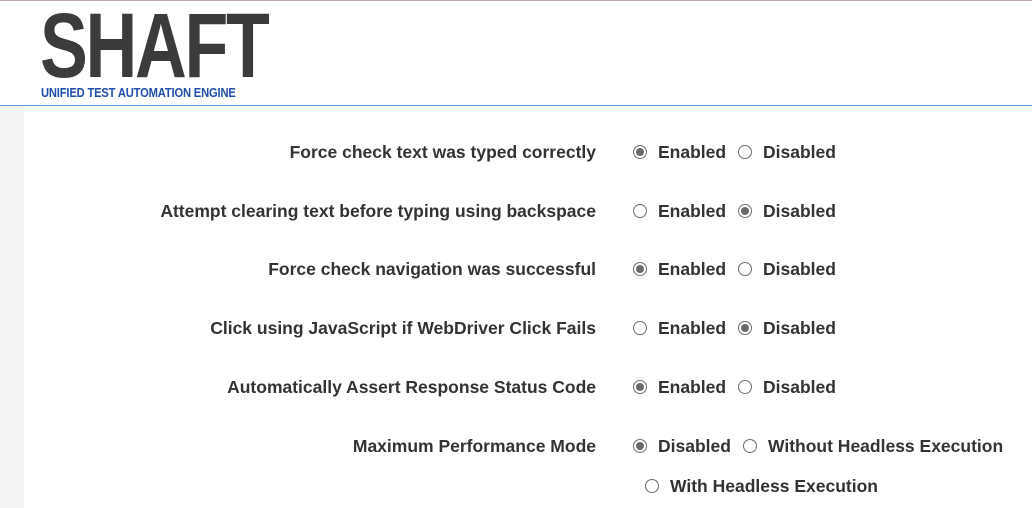  I want to click on radio-option-without-headless: Without Headless Execution, so click(873, 446).